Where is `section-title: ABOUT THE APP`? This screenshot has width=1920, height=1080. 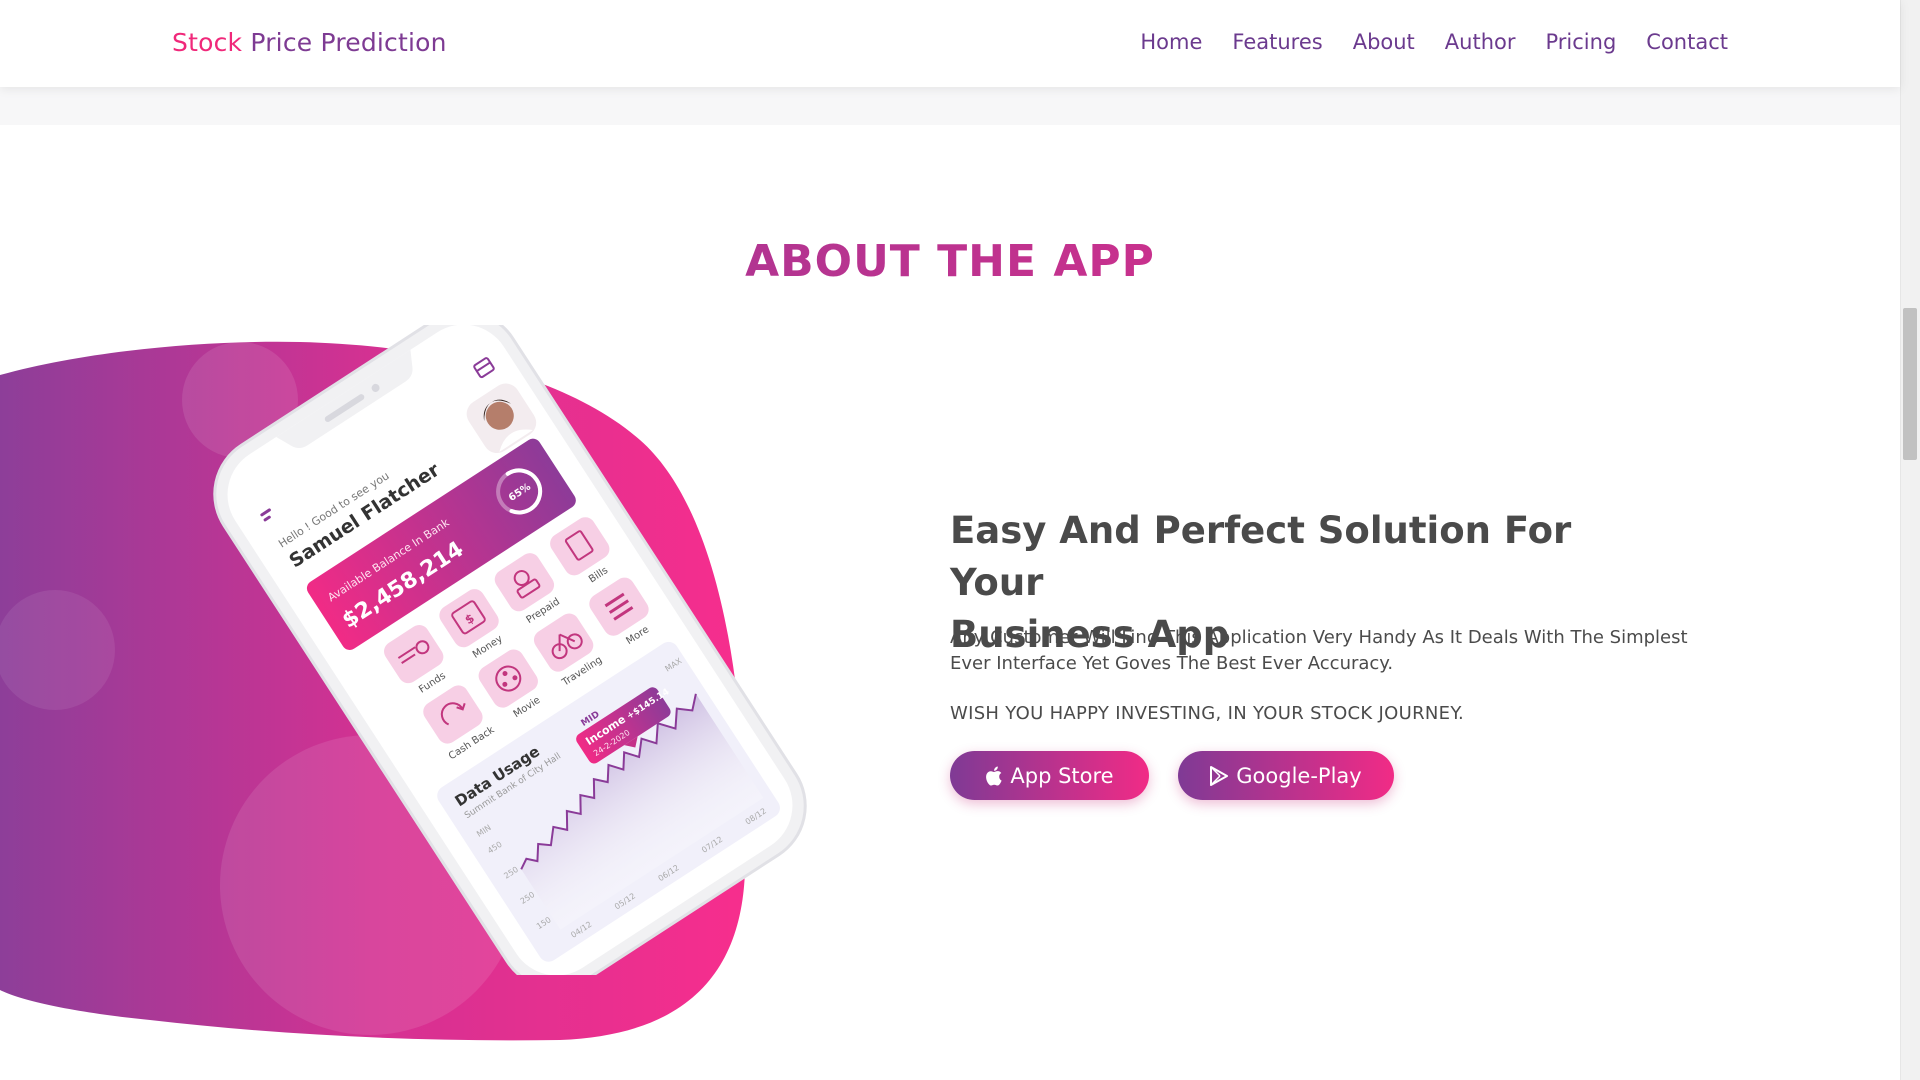
section-title: ABOUT THE APP is located at coordinates (950, 261).